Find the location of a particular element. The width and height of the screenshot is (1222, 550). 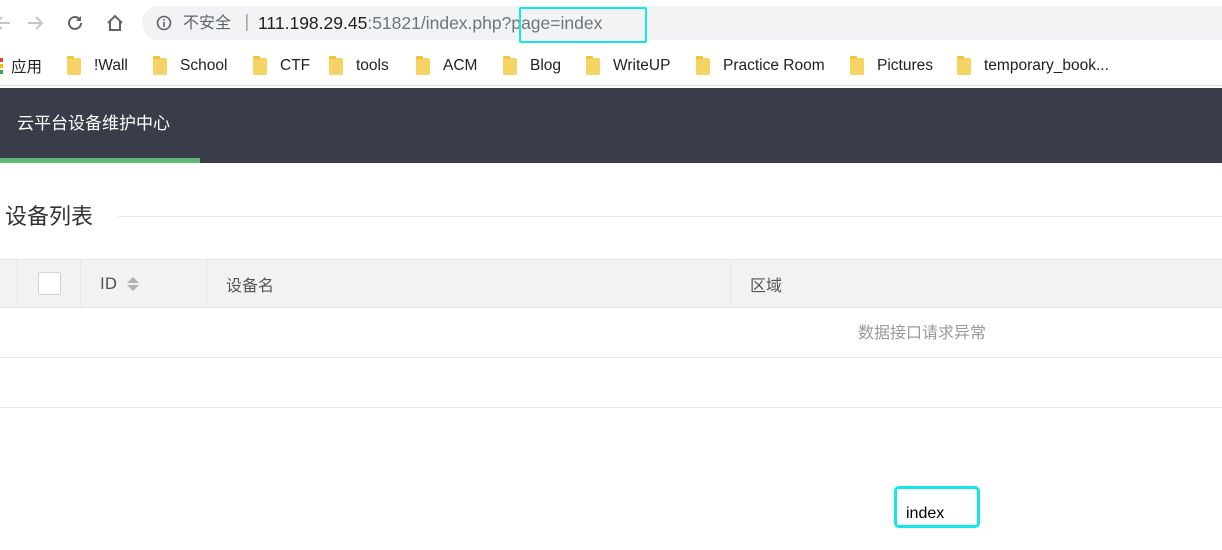

bookmark-pictures: Pictures is located at coordinates (891, 66).